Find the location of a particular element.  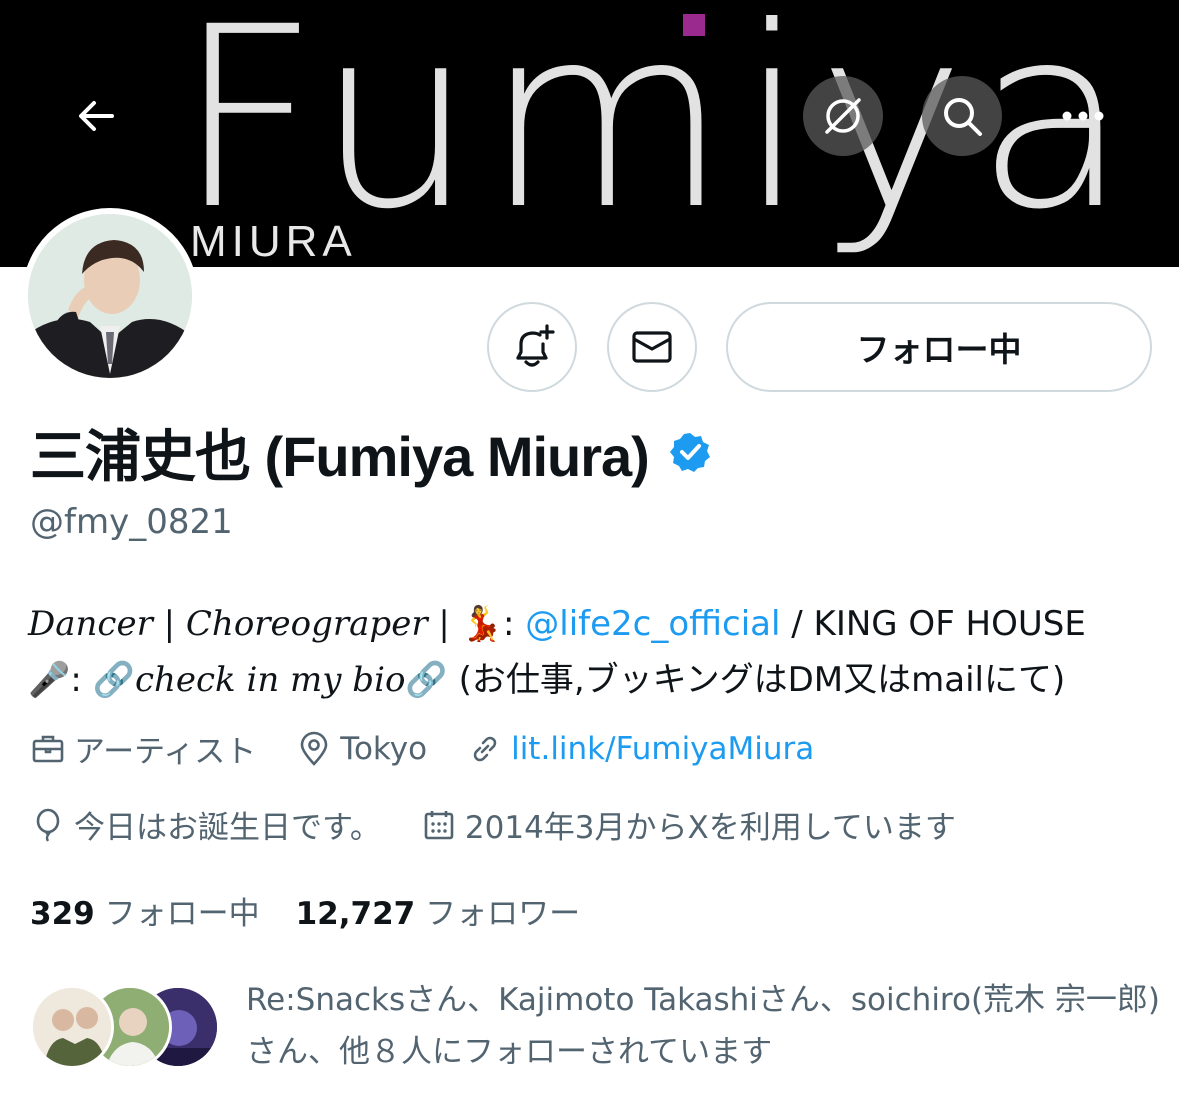

following-count: 329 is located at coordinates (62, 914).